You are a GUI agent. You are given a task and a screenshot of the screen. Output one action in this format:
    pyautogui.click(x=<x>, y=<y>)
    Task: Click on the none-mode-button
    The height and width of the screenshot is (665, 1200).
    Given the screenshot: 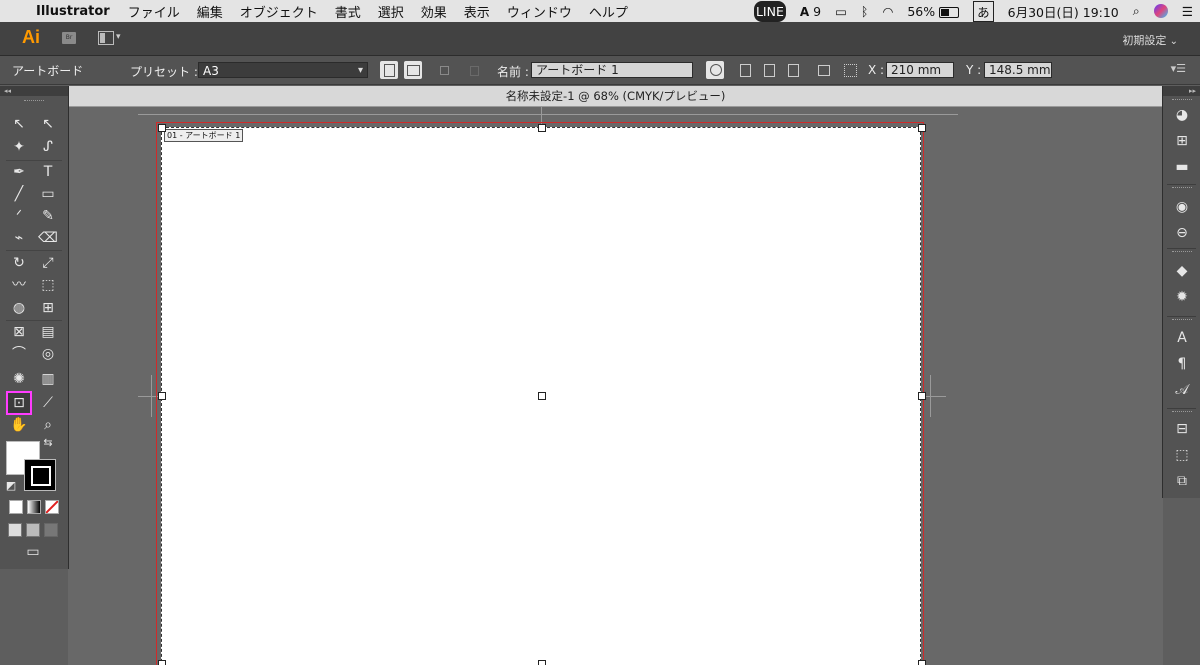 What is the action you would take?
    pyautogui.click(x=52, y=507)
    